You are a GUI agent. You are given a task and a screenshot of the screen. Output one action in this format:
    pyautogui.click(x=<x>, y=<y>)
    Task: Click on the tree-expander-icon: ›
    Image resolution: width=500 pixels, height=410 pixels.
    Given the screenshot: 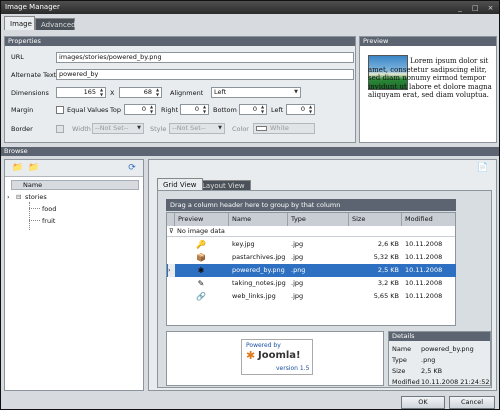 What is the action you would take?
    pyautogui.click(x=8, y=197)
    